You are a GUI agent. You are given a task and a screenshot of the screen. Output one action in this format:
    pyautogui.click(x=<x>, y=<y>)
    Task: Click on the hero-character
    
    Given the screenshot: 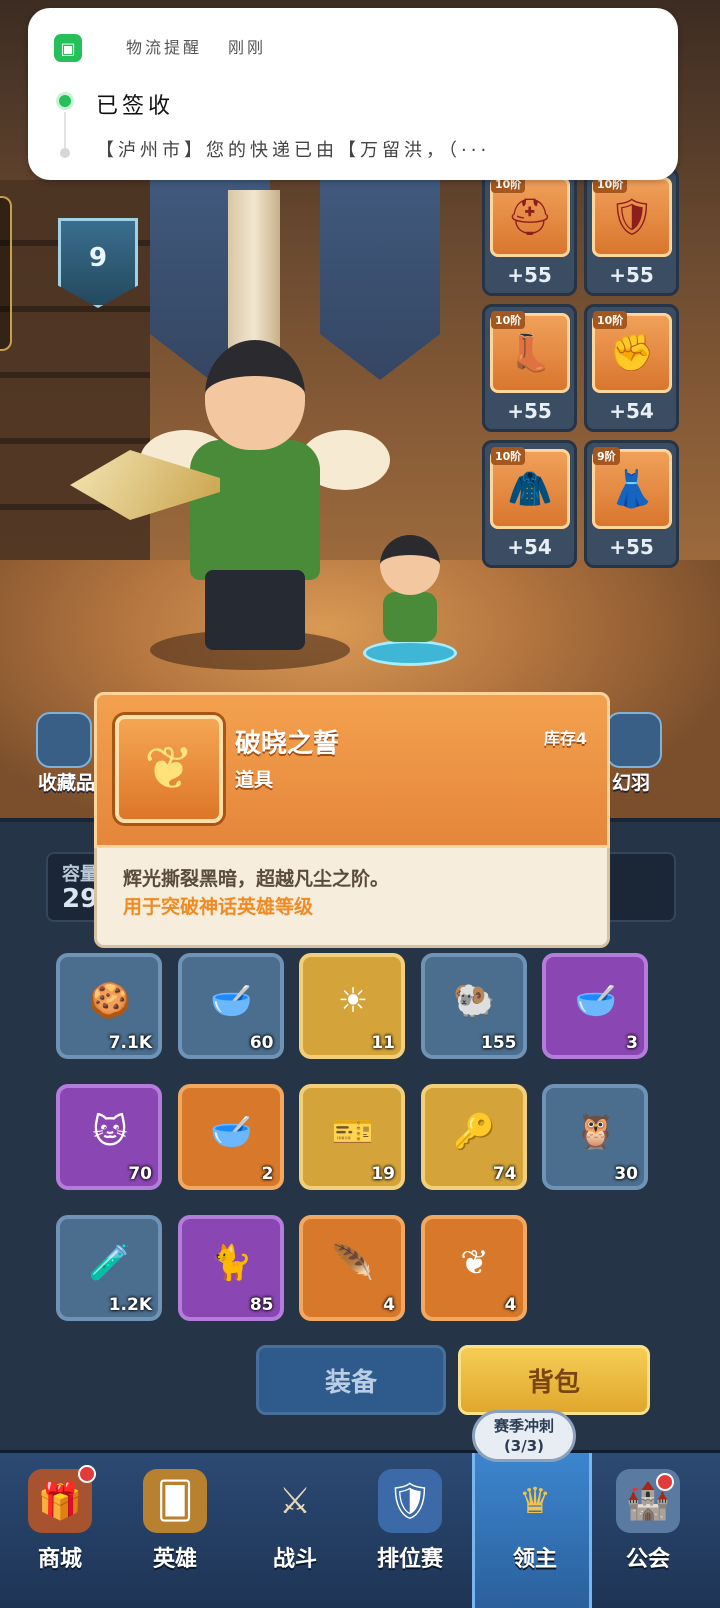 What is the action you would take?
    pyautogui.click(x=230, y=495)
    